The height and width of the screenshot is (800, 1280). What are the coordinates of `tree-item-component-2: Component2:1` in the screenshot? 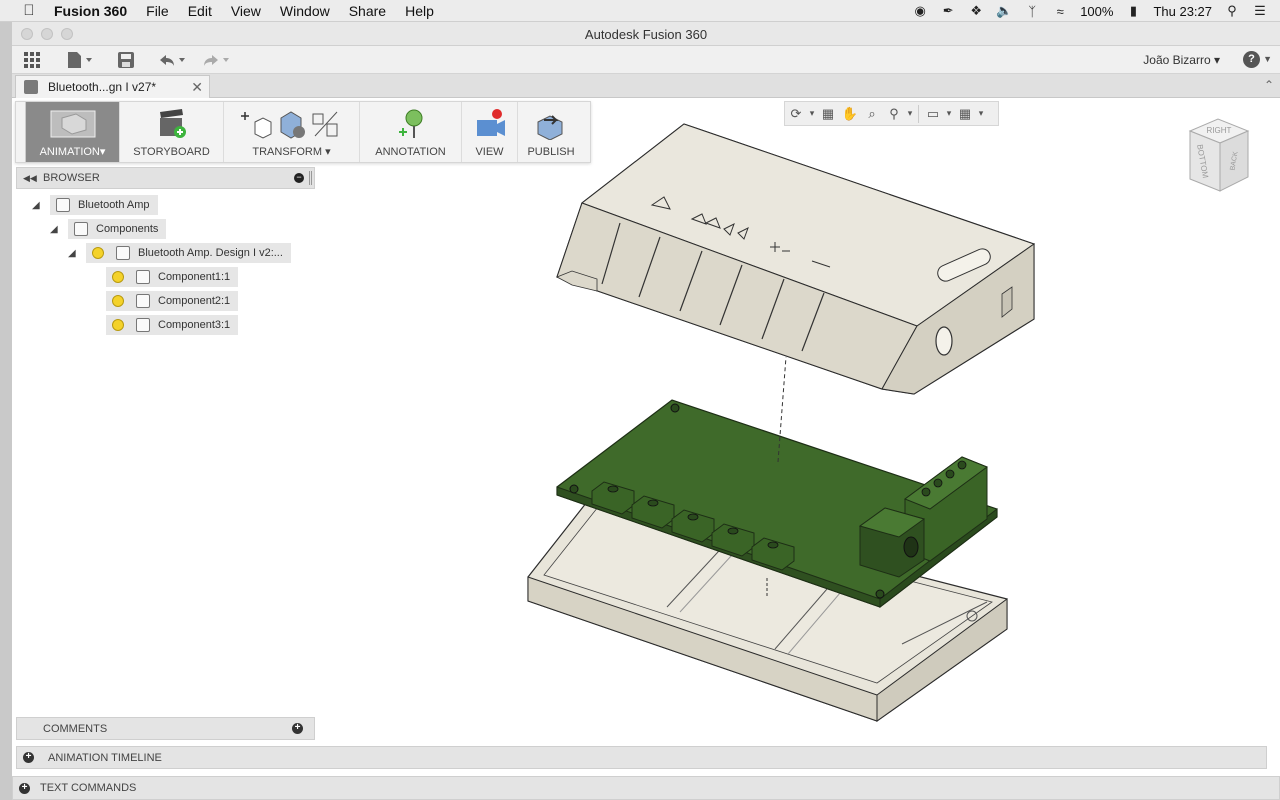 It's located at (172, 301).